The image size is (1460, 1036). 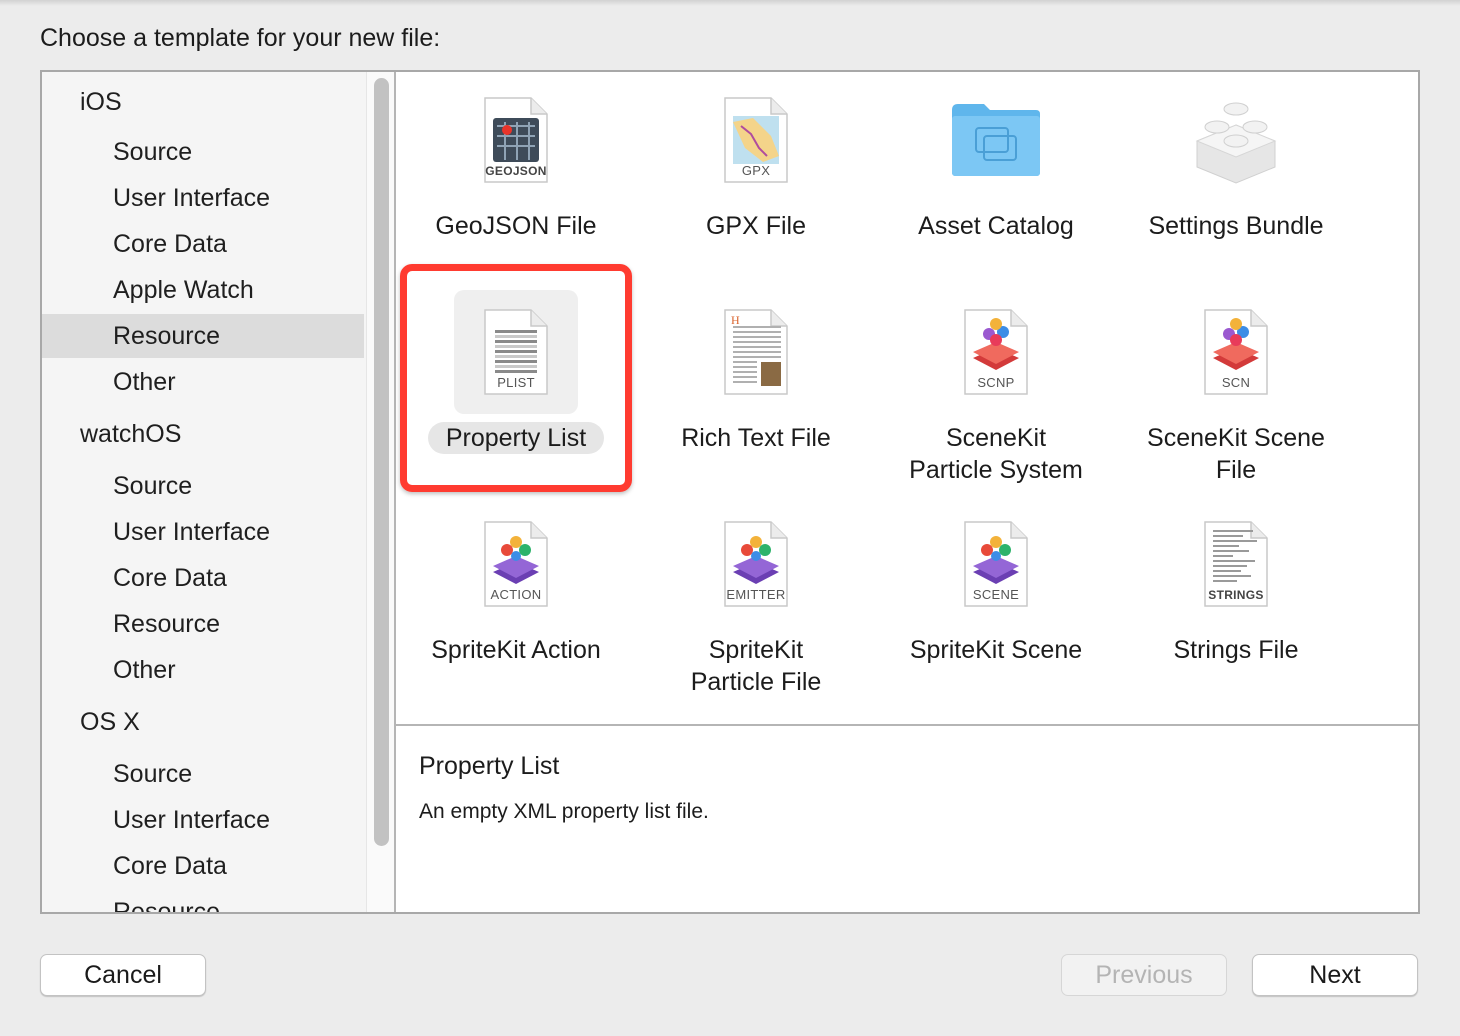 I want to click on sidebar-scroll-thumb, so click(x=381, y=462).